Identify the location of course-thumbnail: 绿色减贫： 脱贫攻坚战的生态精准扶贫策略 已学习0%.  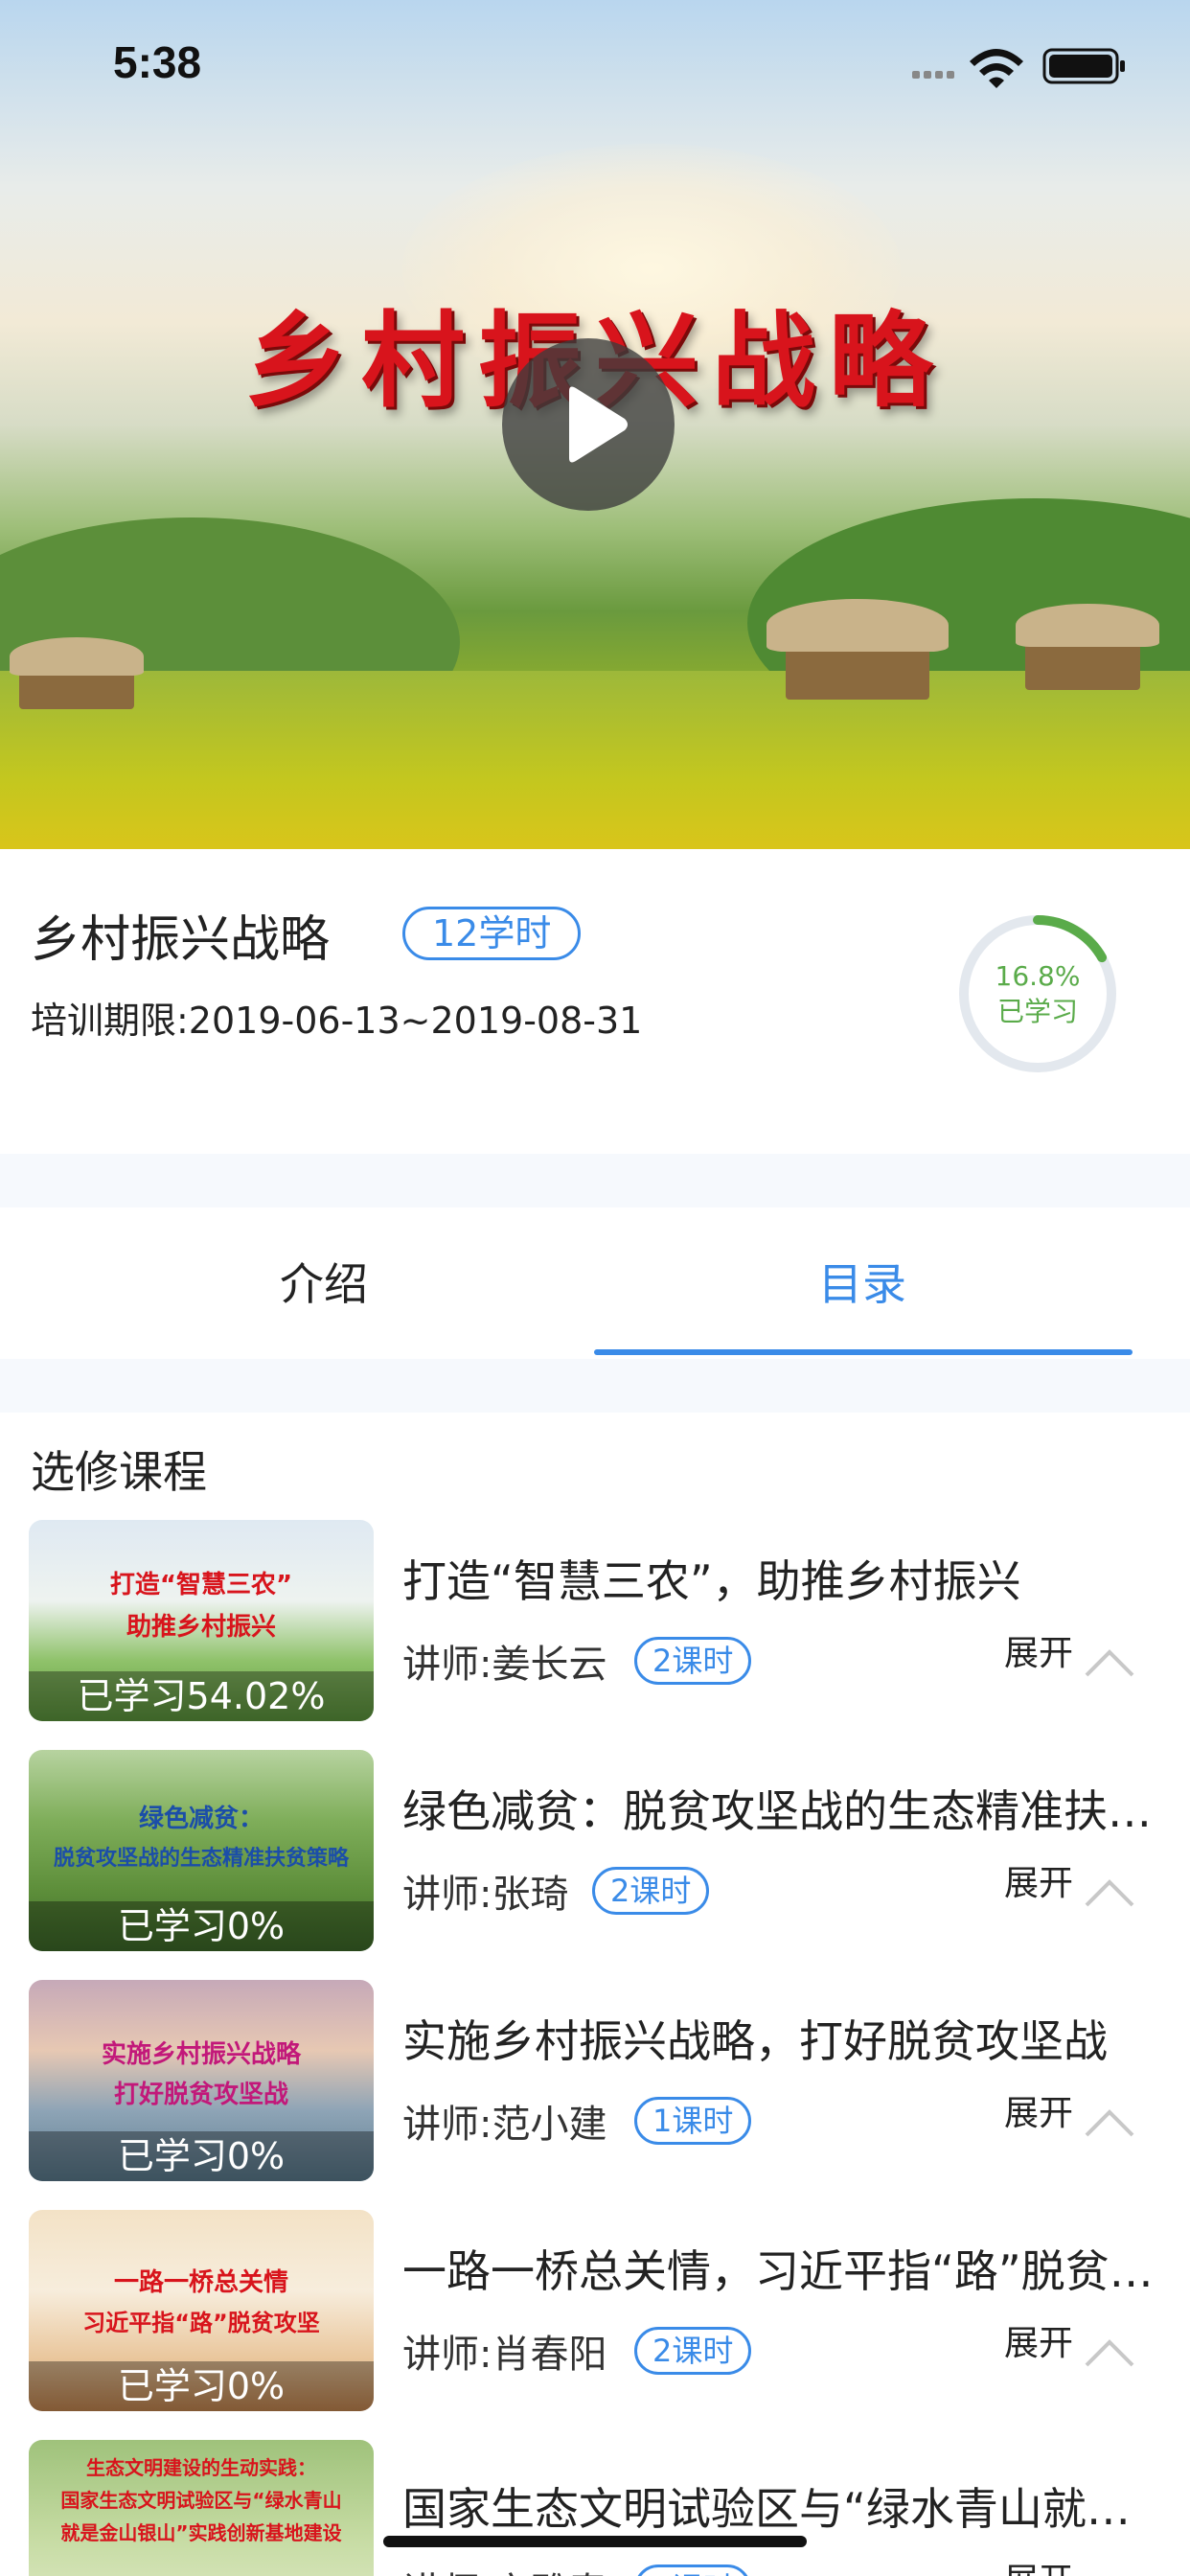
(202, 1851).